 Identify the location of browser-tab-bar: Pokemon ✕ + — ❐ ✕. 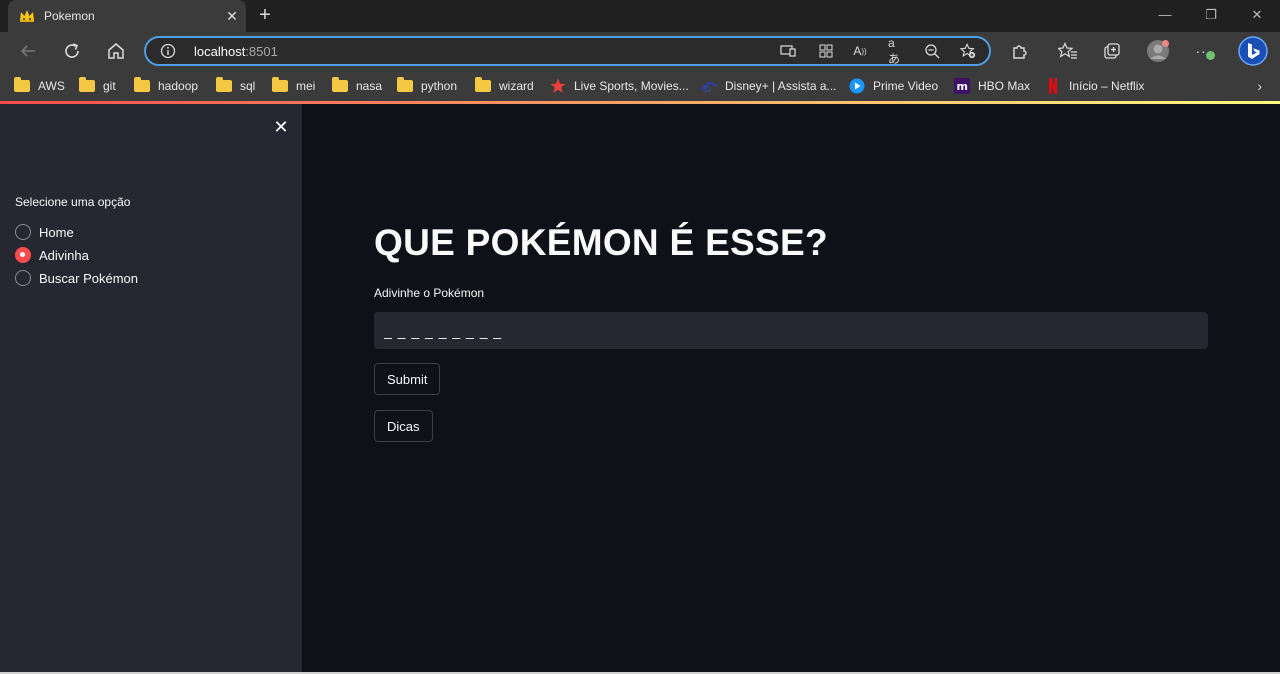
(640, 16).